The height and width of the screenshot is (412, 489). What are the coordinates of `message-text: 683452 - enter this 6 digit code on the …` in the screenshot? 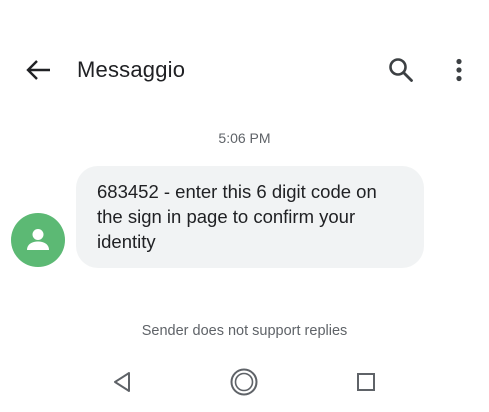 It's located at (237, 216).